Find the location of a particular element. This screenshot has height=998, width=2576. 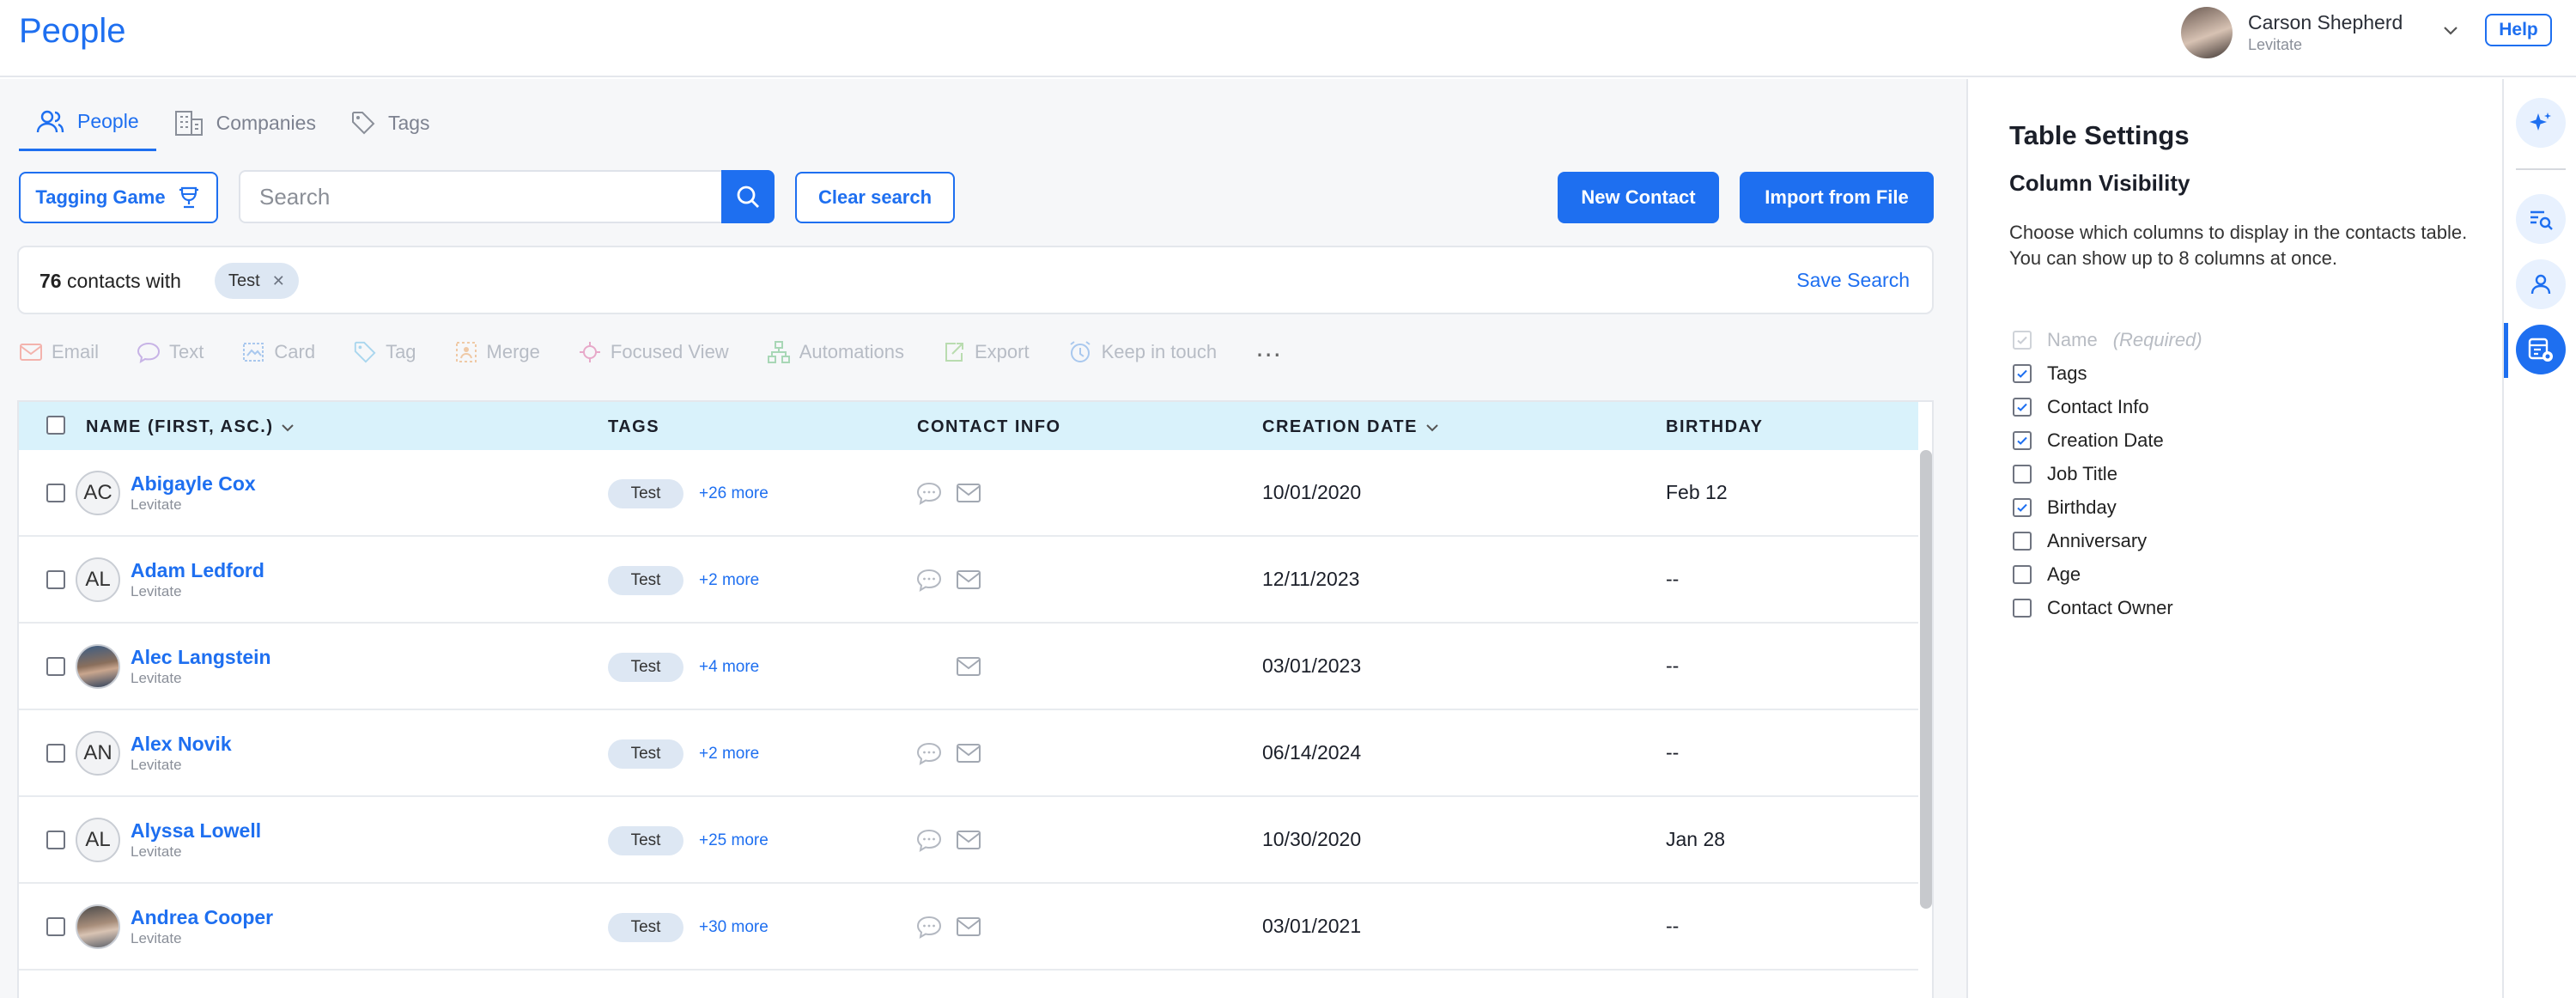

contact-name-link: Alyssa Lowell is located at coordinates (196, 831).